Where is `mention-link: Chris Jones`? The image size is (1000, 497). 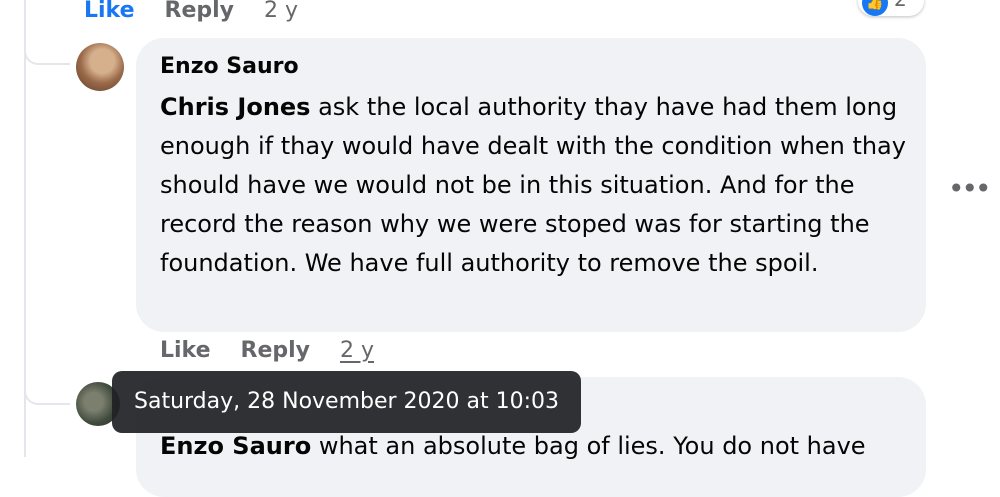 mention-link: Chris Jones is located at coordinates (235, 107).